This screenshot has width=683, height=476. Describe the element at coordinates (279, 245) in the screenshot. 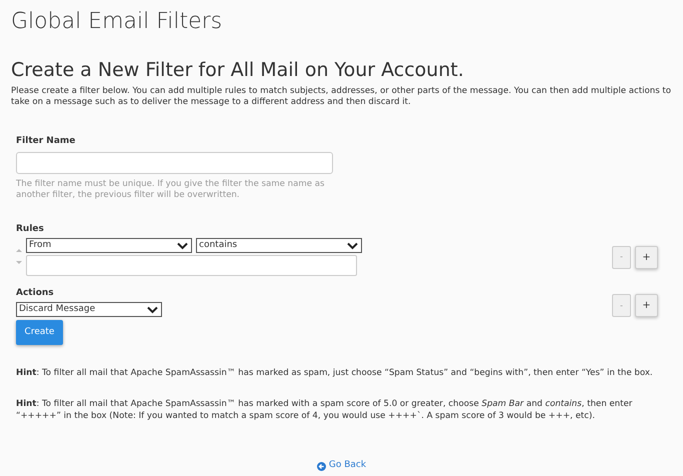

I see `dropdown: contains` at that location.